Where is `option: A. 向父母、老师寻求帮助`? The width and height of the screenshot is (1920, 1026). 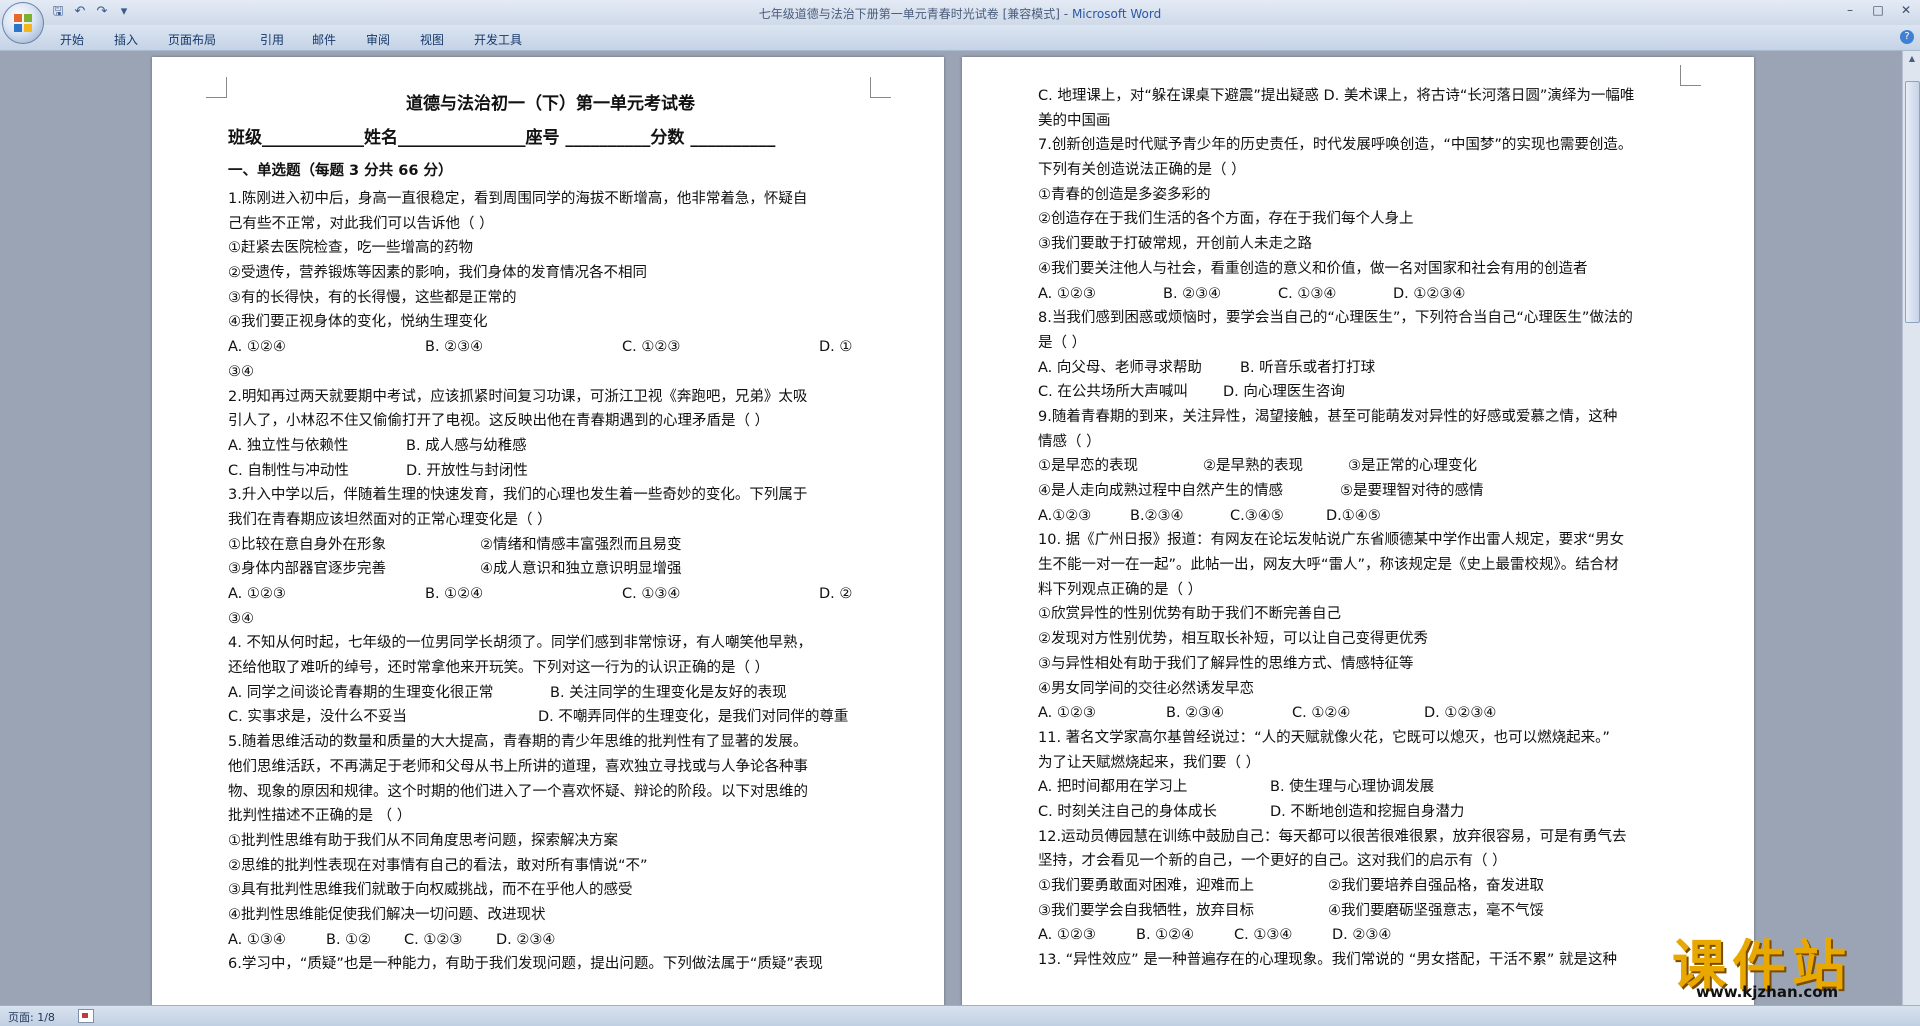
option: A. 向父母、老师寻求帮助 is located at coordinates (1120, 367).